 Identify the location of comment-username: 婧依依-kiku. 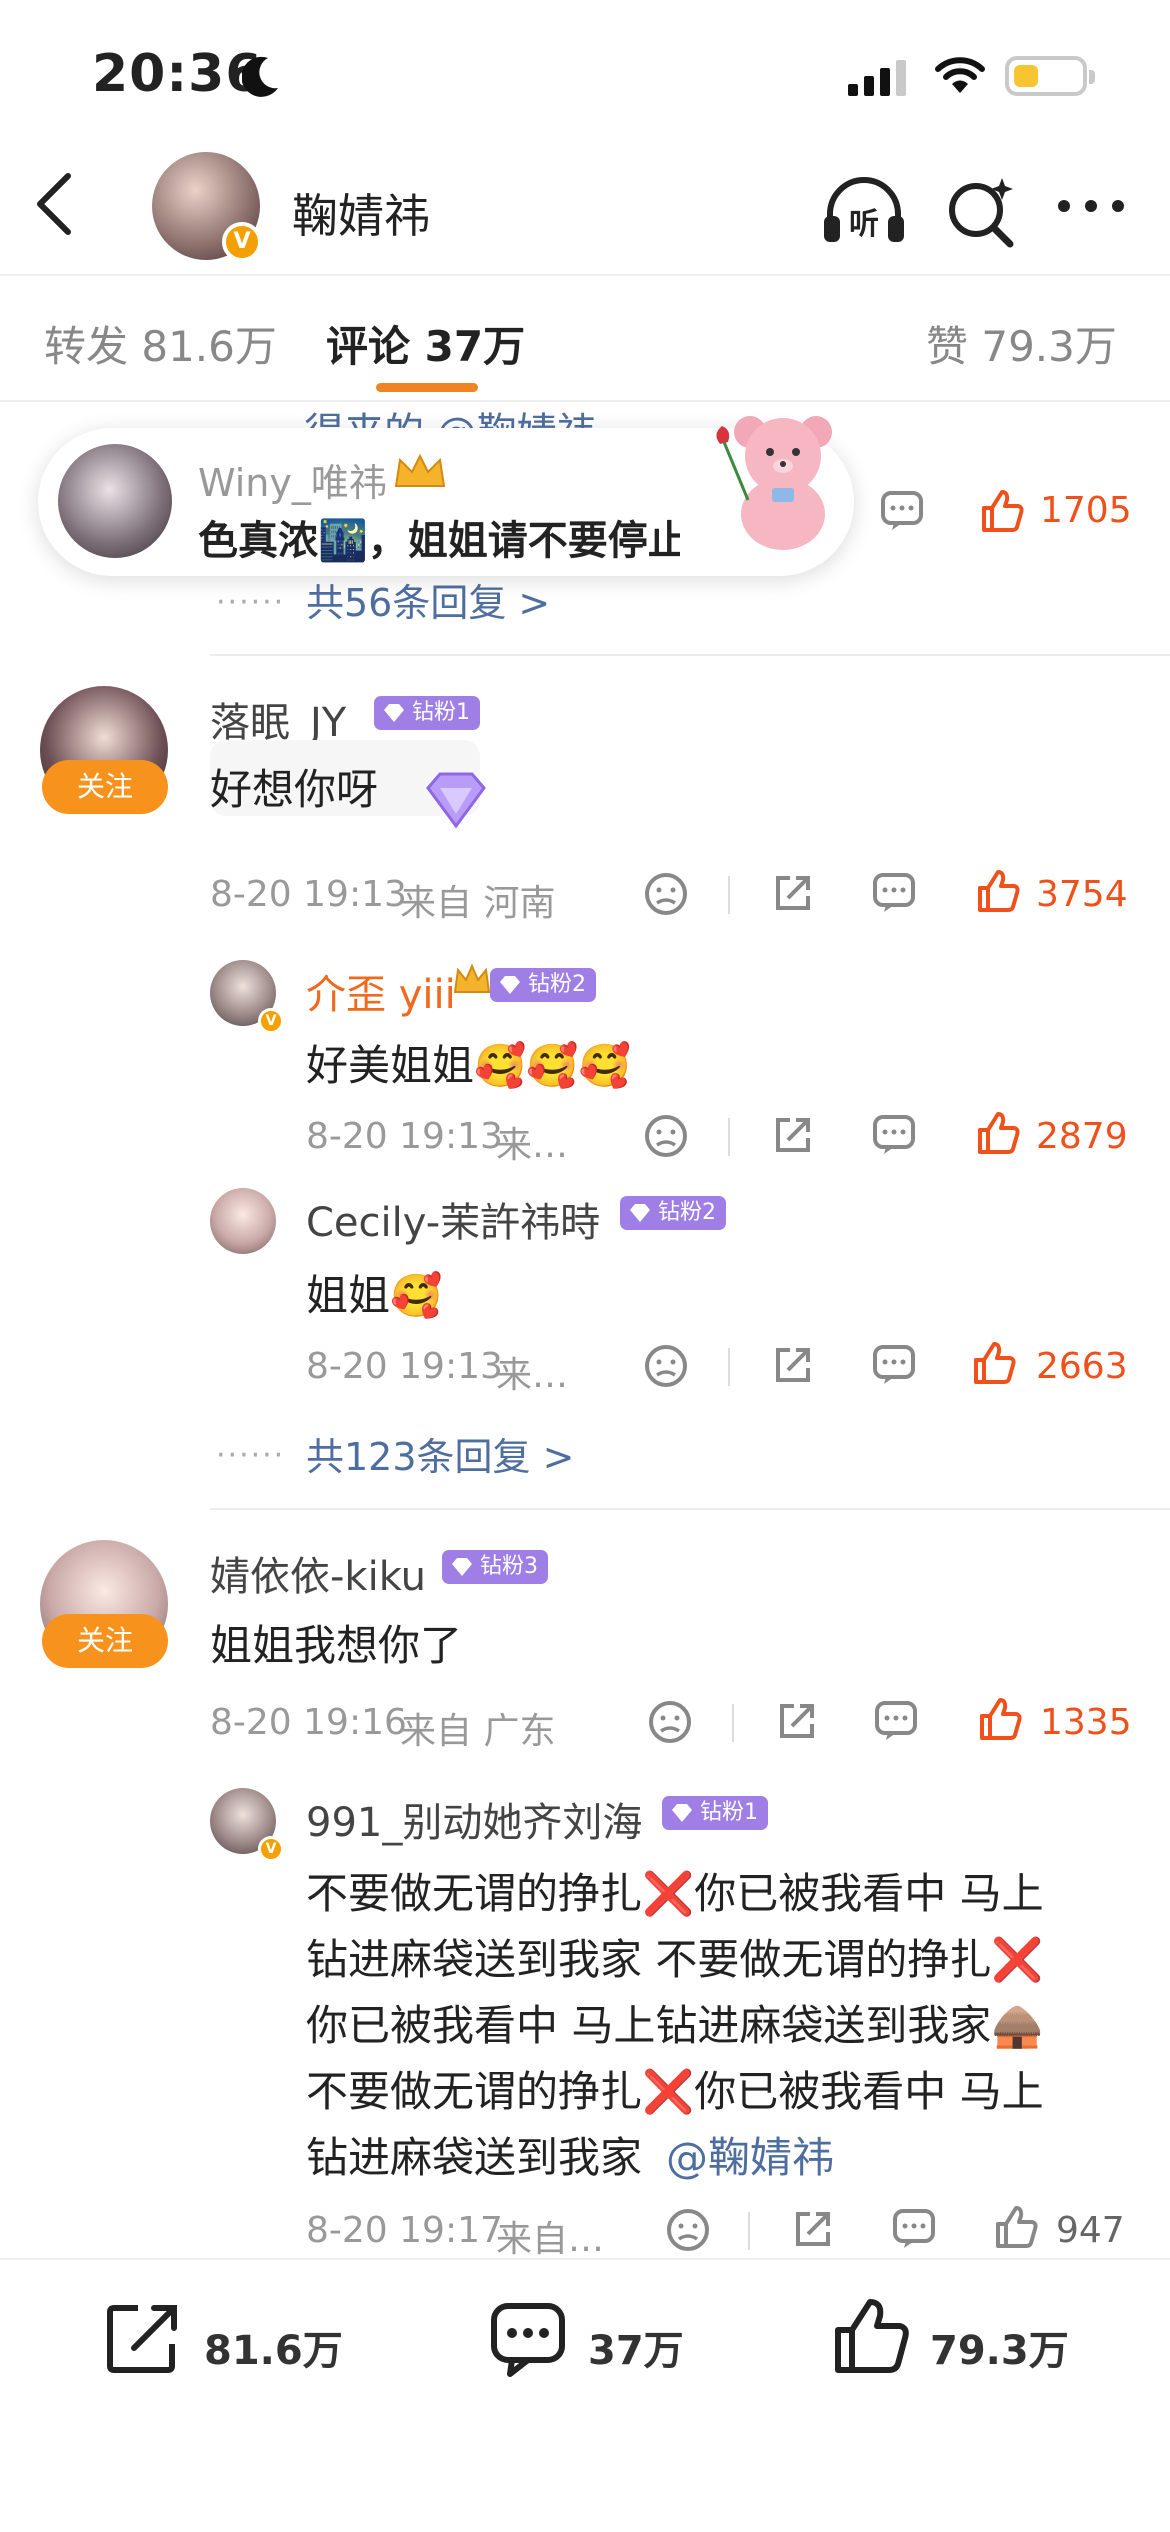
(318, 1573).